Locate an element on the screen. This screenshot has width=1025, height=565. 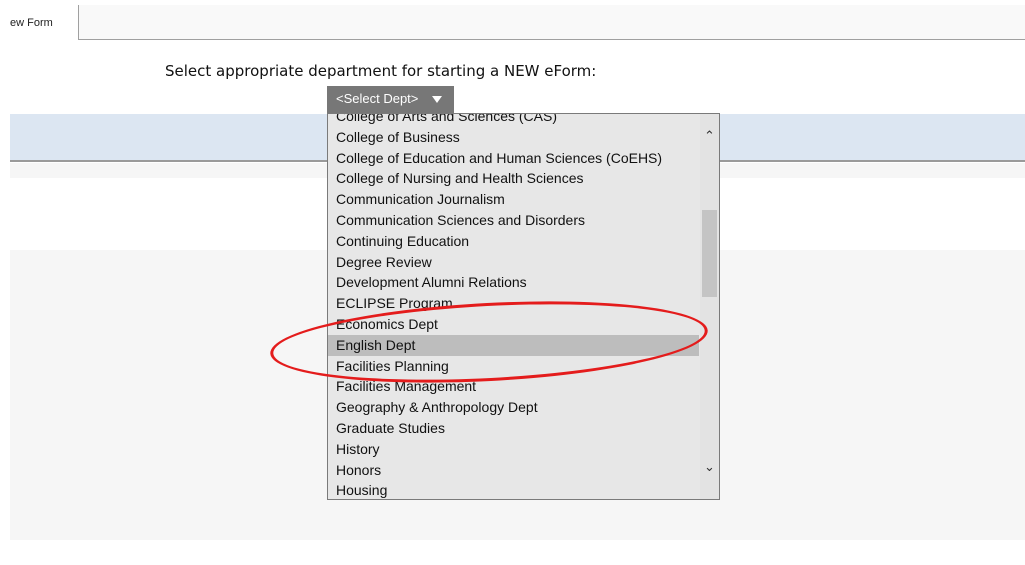
scrollbar: ⌃ ⌄ is located at coordinates (709, 306).